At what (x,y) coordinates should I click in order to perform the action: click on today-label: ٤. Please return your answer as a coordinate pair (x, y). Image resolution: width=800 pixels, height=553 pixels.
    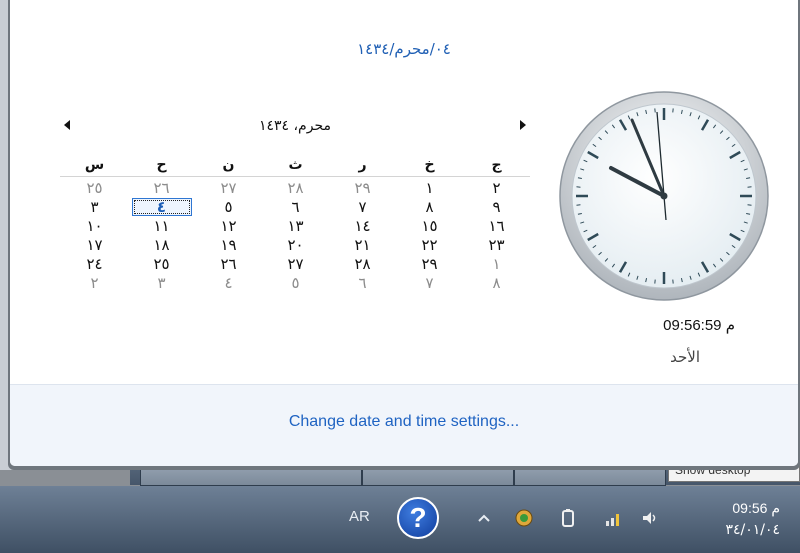
    Looking at the image, I should click on (161, 207).